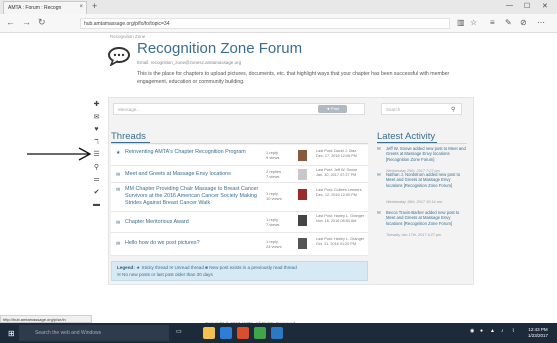 The width and height of the screenshot is (557, 343). What do you see at coordinates (96, 130) in the screenshot?
I see `heart-icon: ♥` at bounding box center [96, 130].